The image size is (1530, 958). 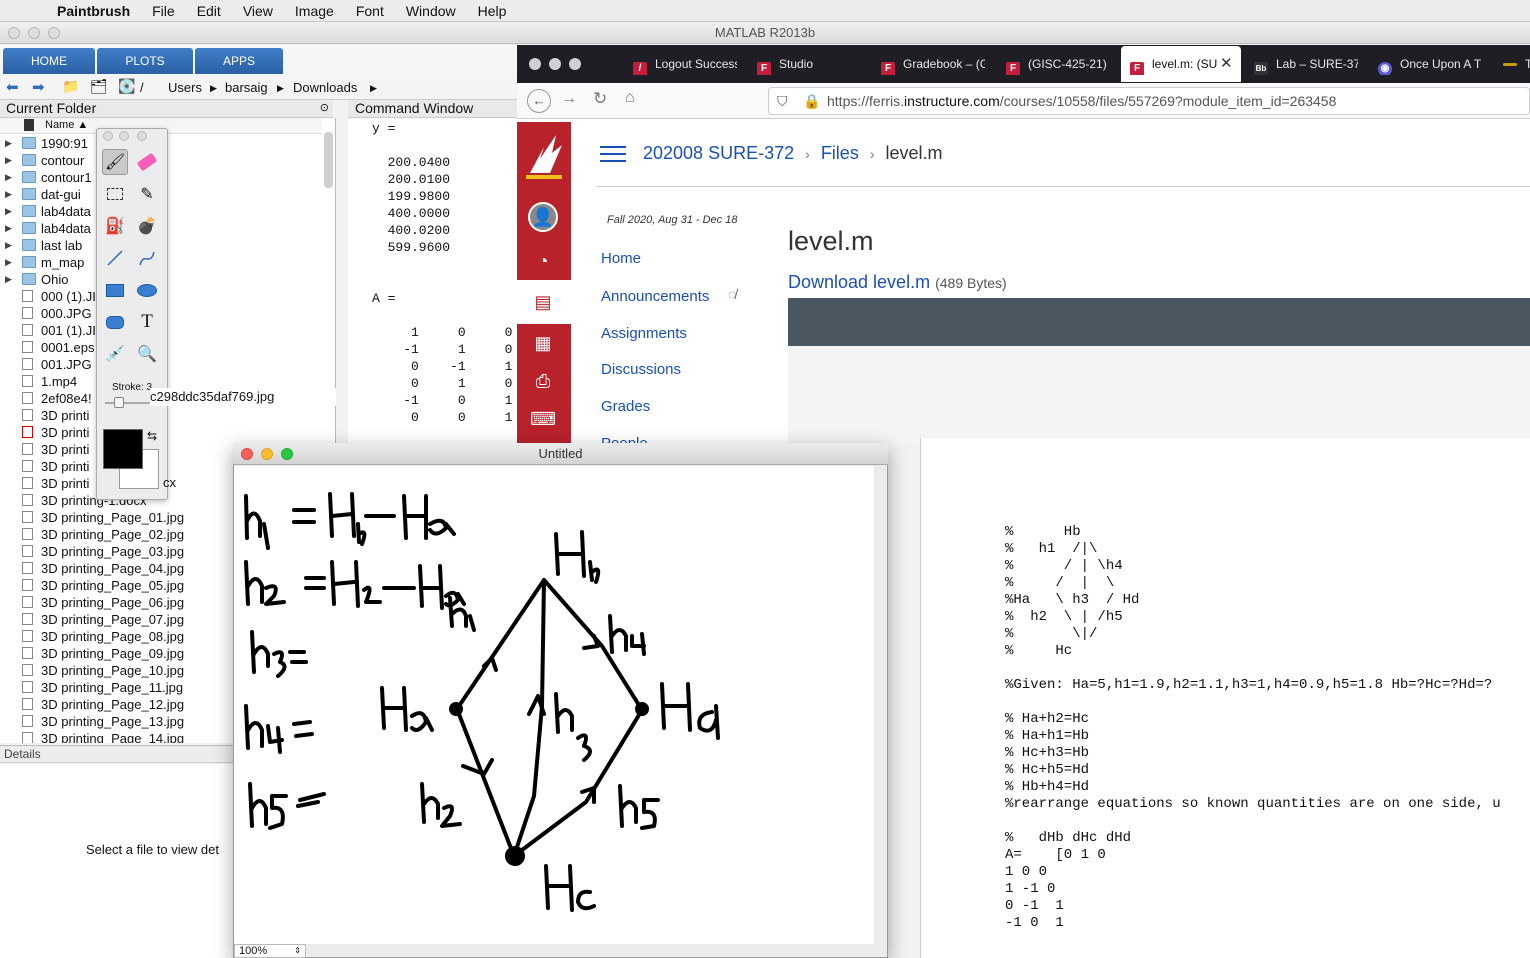 I want to click on tab-plots: PLOTS, so click(x=145, y=61).